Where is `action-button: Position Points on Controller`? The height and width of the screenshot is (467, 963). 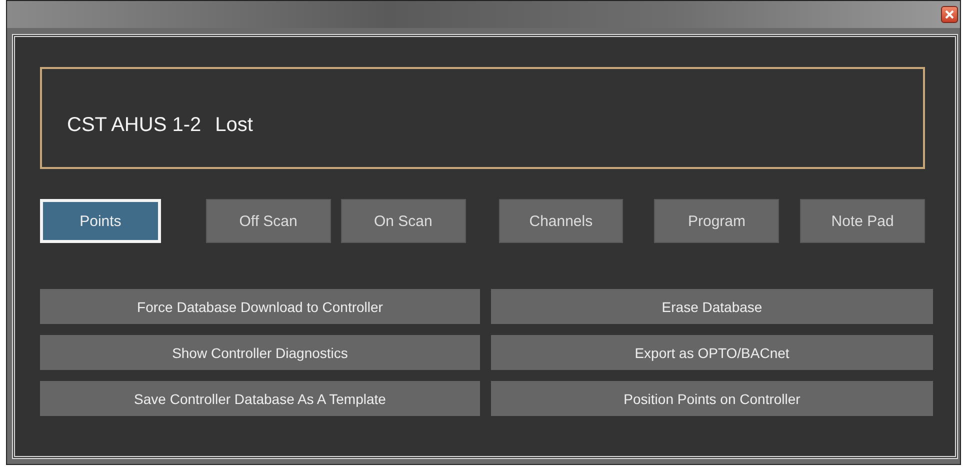
action-button: Position Points on Controller is located at coordinates (712, 398).